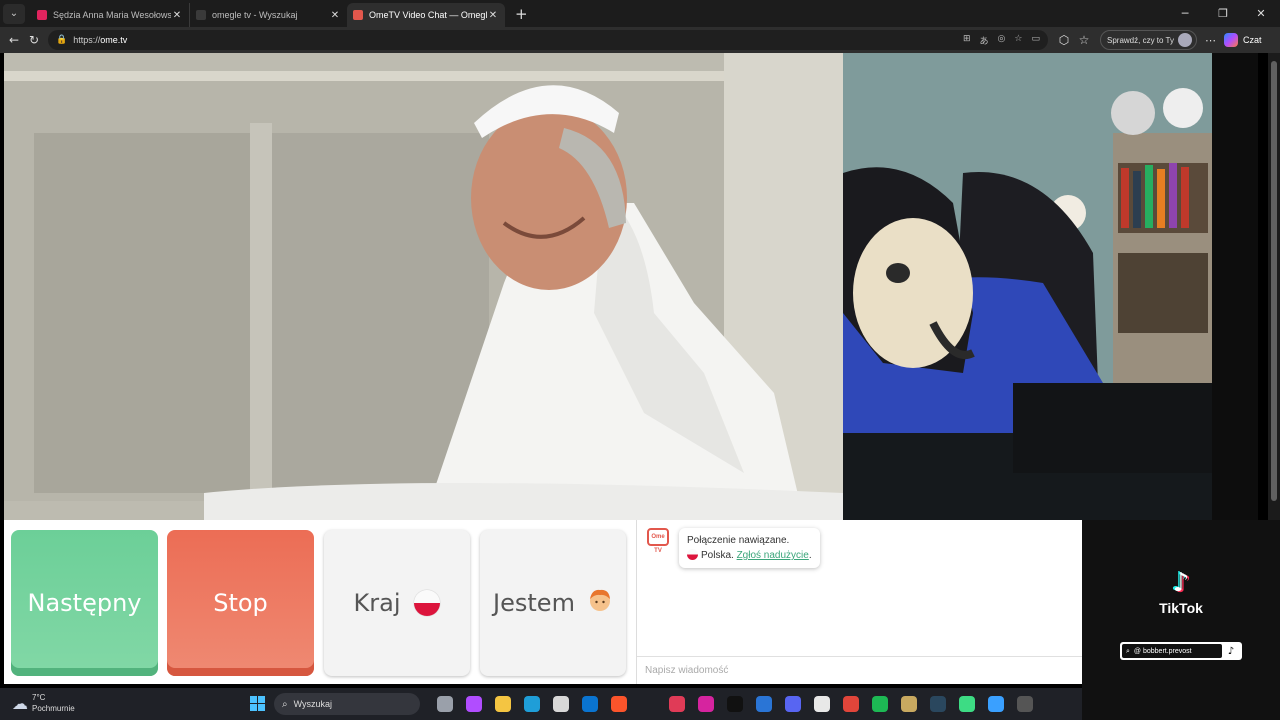 This screenshot has height=720, width=1280. I want to click on league-icon, so click(908, 704).